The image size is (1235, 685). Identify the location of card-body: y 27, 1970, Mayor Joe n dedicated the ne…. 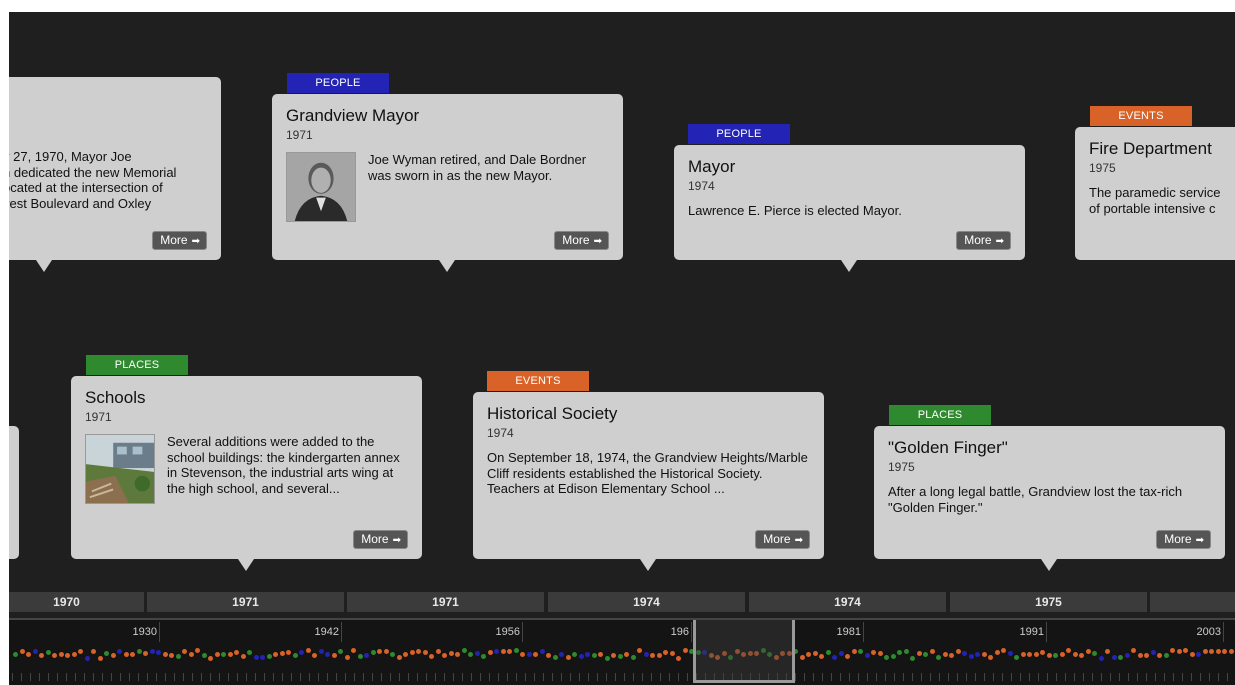
(93, 180).